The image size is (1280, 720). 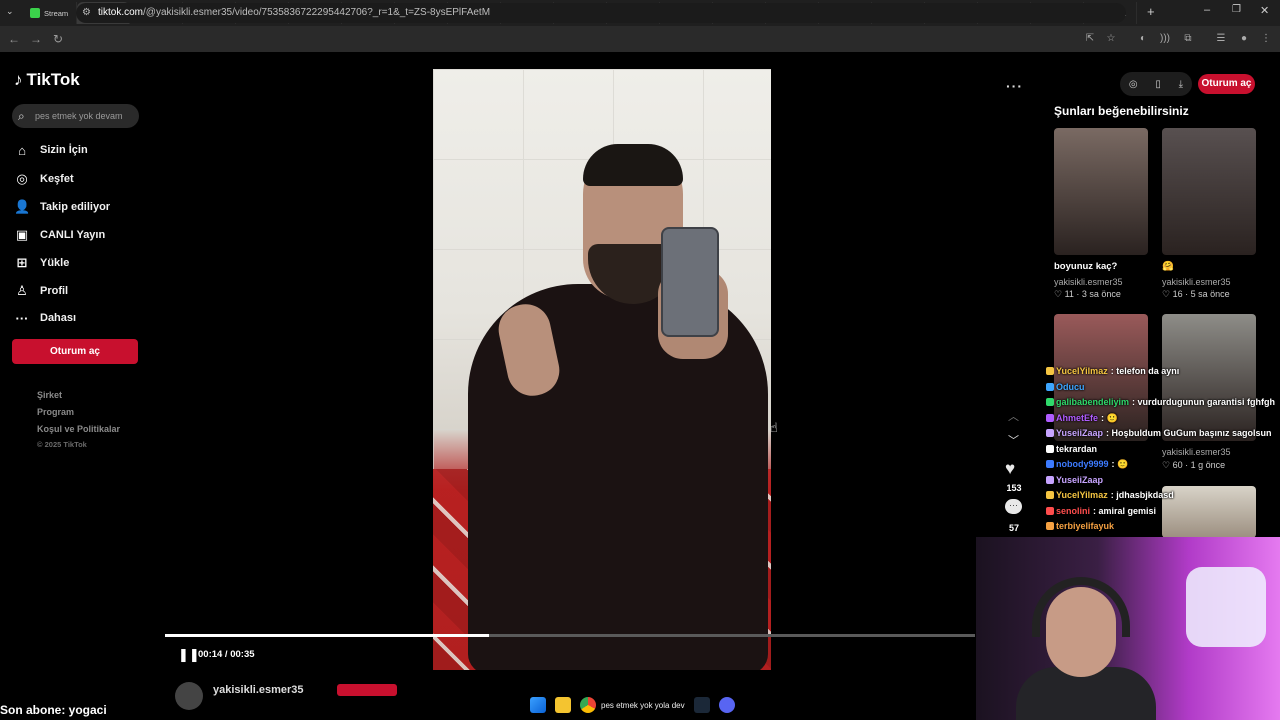 What do you see at coordinates (1206, 402) in the screenshot?
I see `chat-text: vurdurdugunun garantisi fghfgh` at bounding box center [1206, 402].